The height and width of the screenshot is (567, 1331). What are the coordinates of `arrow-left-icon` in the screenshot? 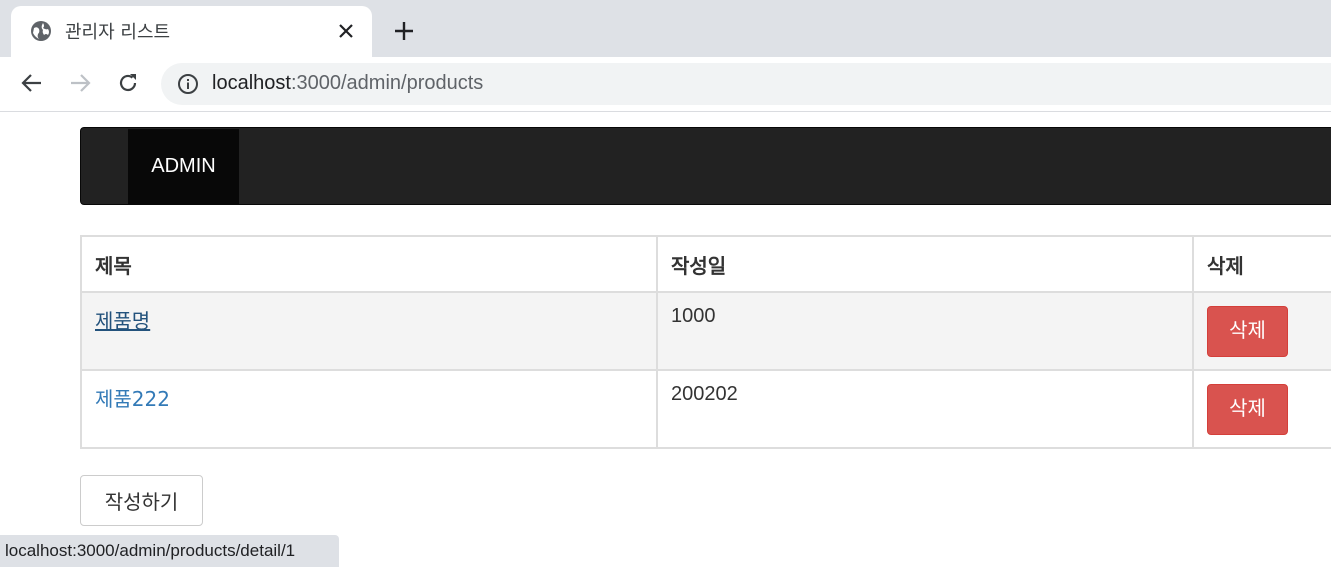 It's located at (32, 83).